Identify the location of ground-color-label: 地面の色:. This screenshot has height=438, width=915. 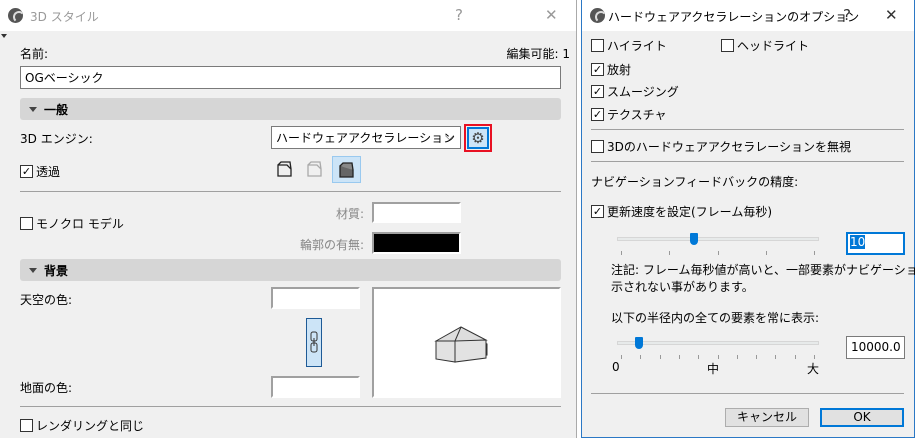
(46, 388).